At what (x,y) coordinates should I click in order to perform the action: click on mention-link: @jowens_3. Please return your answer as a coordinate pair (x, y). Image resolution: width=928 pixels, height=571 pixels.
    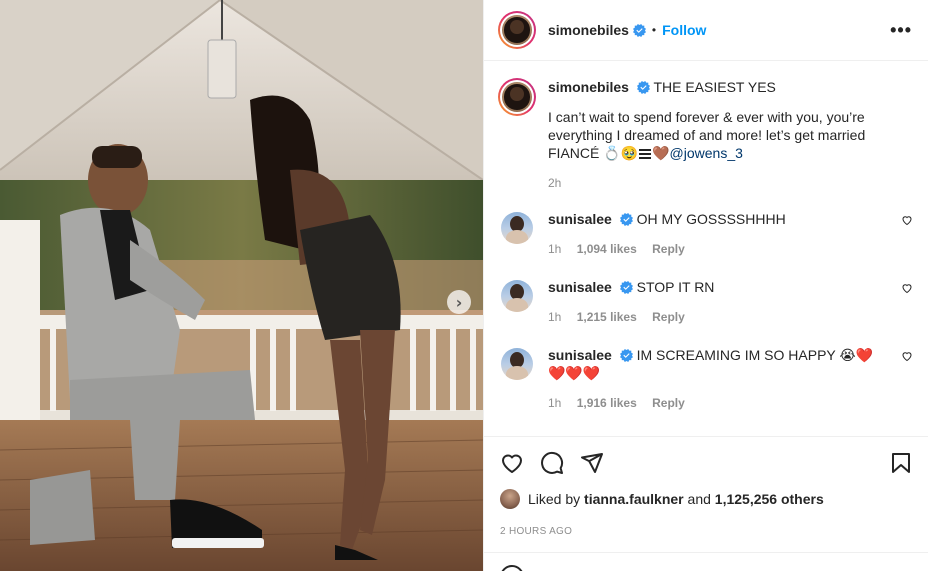
    Looking at the image, I should click on (706, 153).